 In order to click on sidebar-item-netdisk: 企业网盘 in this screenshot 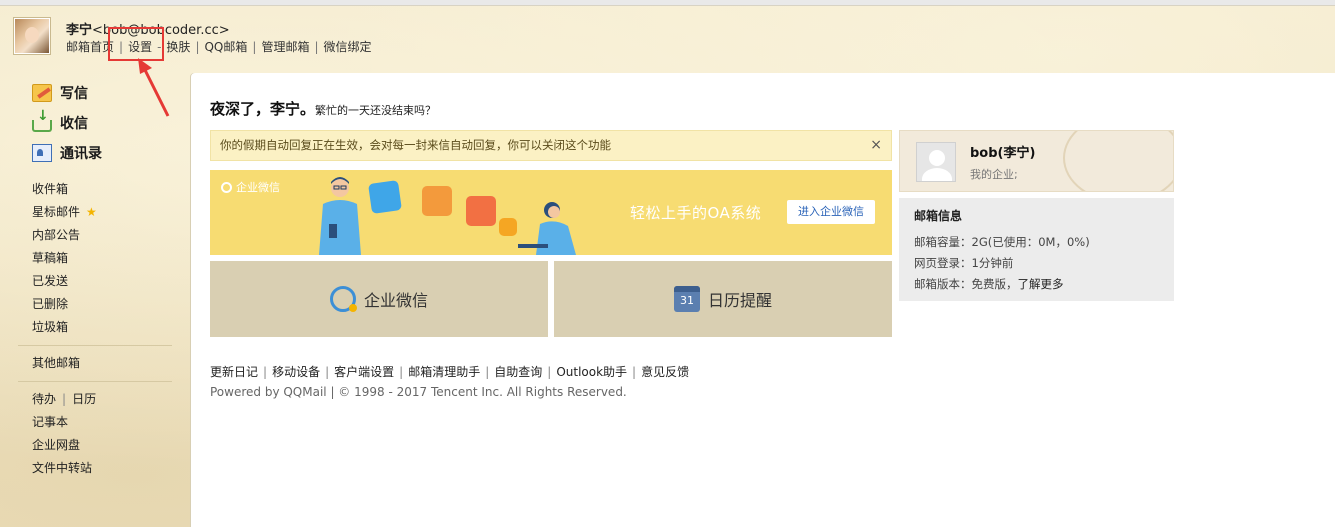, I will do `click(95, 445)`.